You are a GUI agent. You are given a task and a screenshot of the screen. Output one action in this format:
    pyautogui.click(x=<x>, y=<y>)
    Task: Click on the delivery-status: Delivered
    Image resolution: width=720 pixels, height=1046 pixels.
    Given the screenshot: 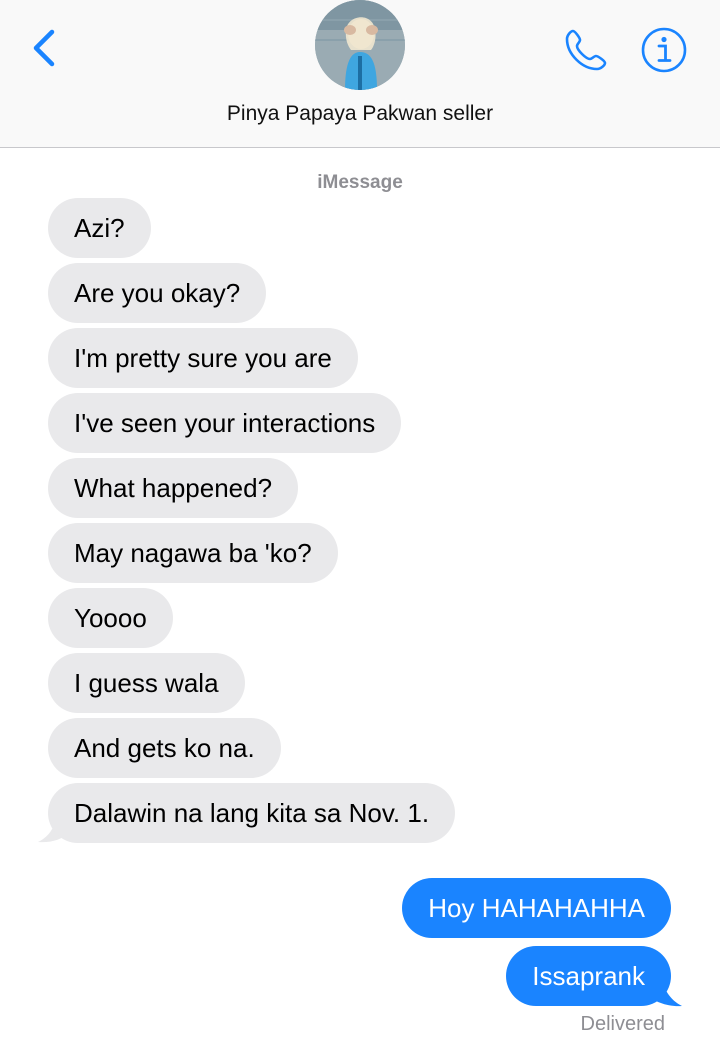 What is the action you would take?
    pyautogui.click(x=622, y=1024)
    